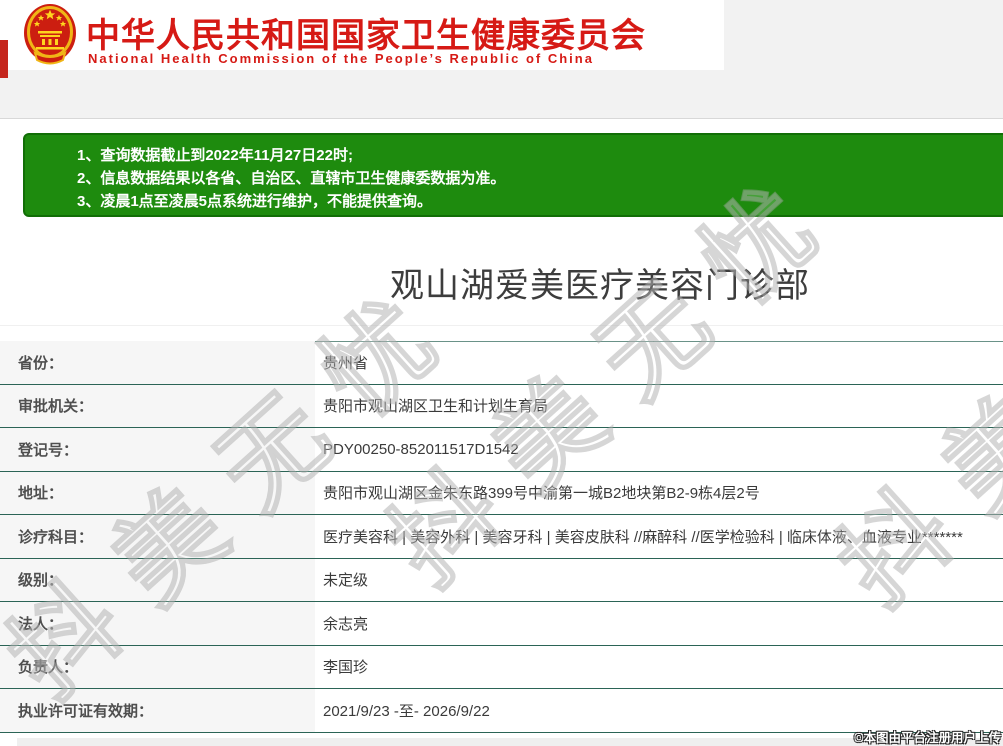  I want to click on field-label: 地址：, so click(157, 492).